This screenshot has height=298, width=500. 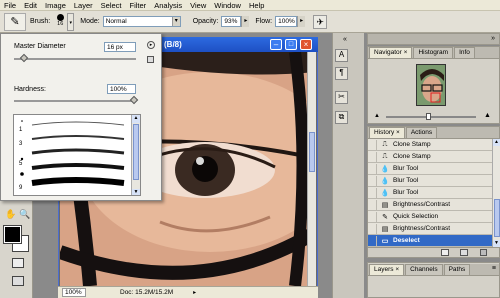 What do you see at coordinates (464, 52) in the screenshot?
I see `tab-info: Info` at bounding box center [464, 52].